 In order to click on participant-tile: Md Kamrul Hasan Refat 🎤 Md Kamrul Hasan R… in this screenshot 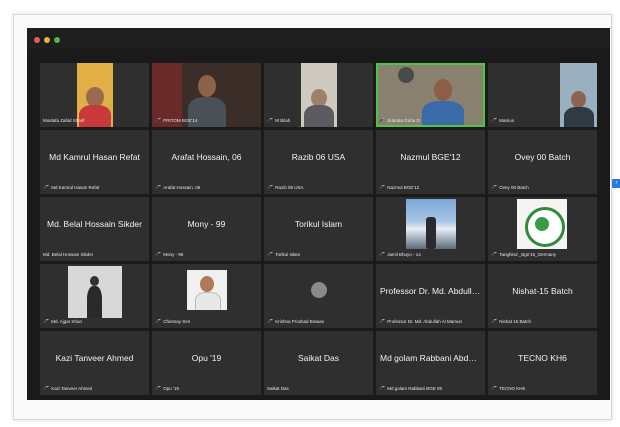, I will do `click(94, 162)`.